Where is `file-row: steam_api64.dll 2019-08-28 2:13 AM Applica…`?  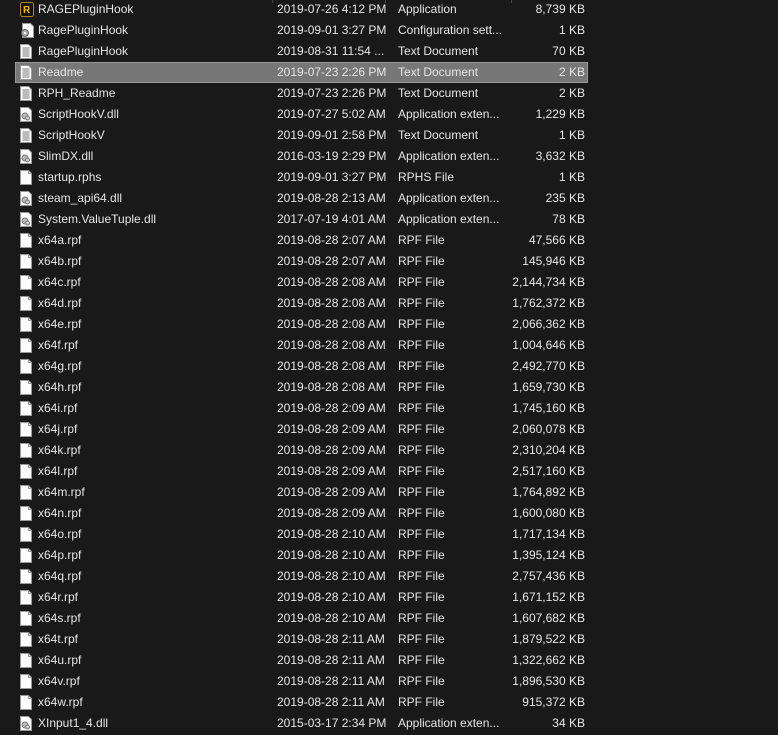 file-row: steam_api64.dll 2019-08-28 2:13 AM Applica… is located at coordinates (389, 198).